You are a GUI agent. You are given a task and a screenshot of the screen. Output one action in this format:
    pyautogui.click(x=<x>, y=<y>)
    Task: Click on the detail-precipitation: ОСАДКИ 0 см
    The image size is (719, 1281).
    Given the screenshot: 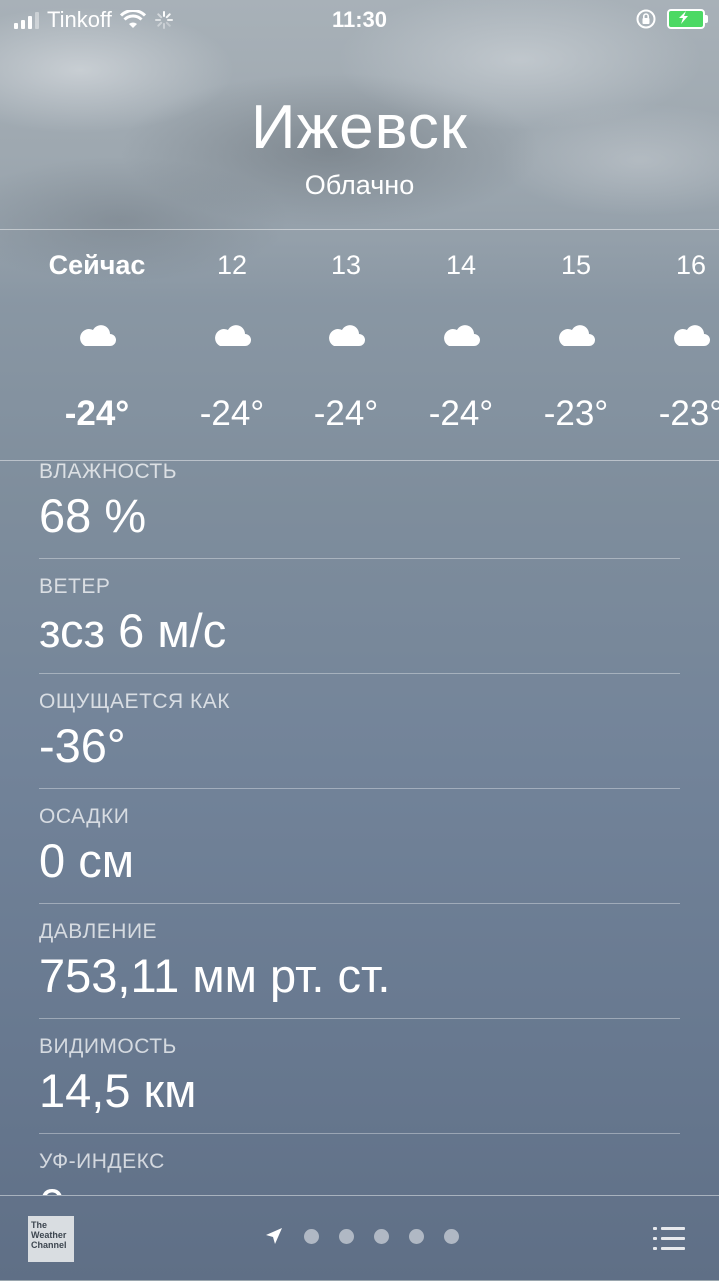 What is the action you would take?
    pyautogui.click(x=359, y=862)
    